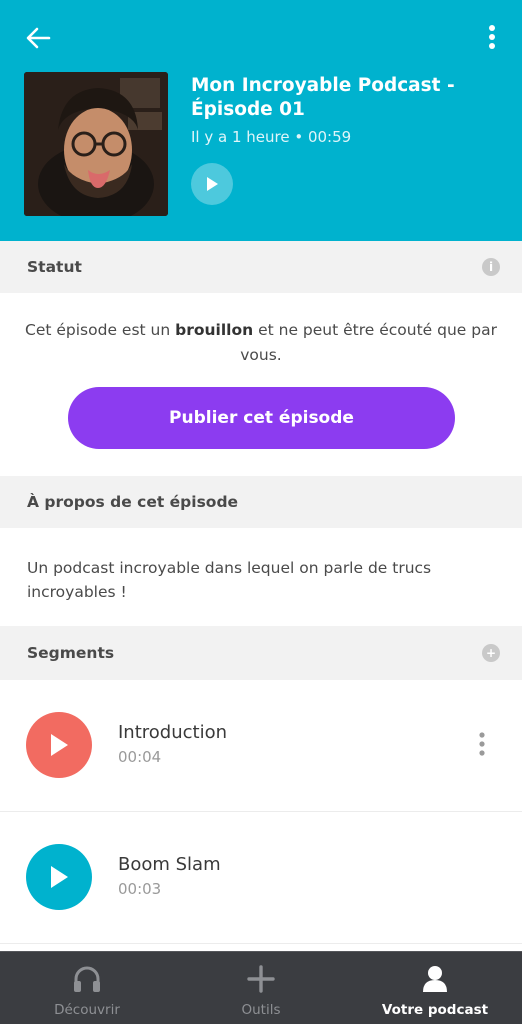 Image resolution: width=522 pixels, height=1024 pixels. Describe the element at coordinates (261, 653) in the screenshot. I see `segments-section-header: Segments +` at that location.